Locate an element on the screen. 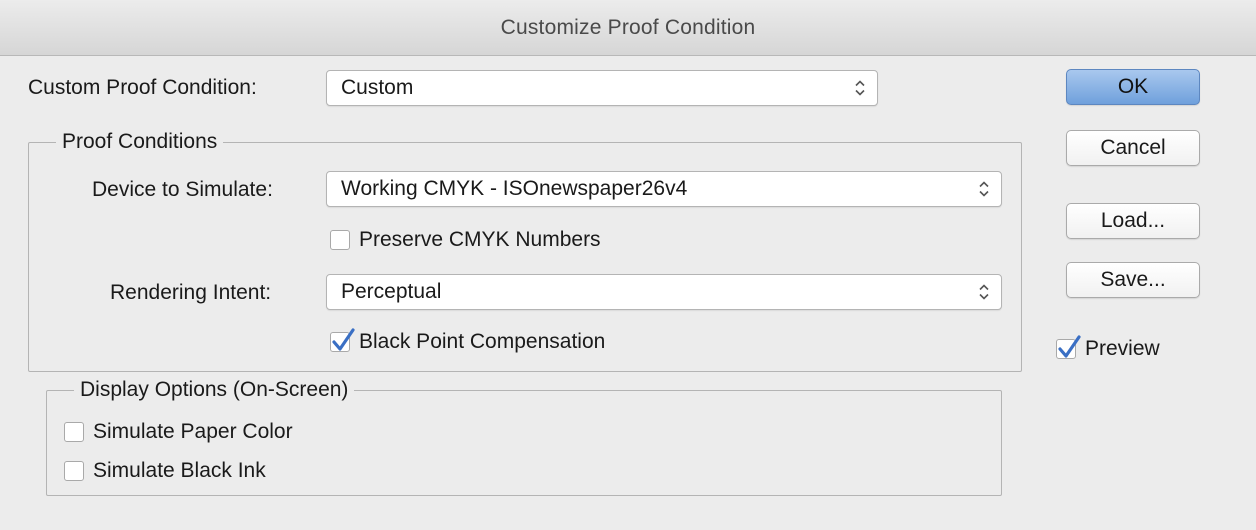 The image size is (1256, 530). simulate-paper-color-checkbox: Simulate Paper Color is located at coordinates (178, 432).